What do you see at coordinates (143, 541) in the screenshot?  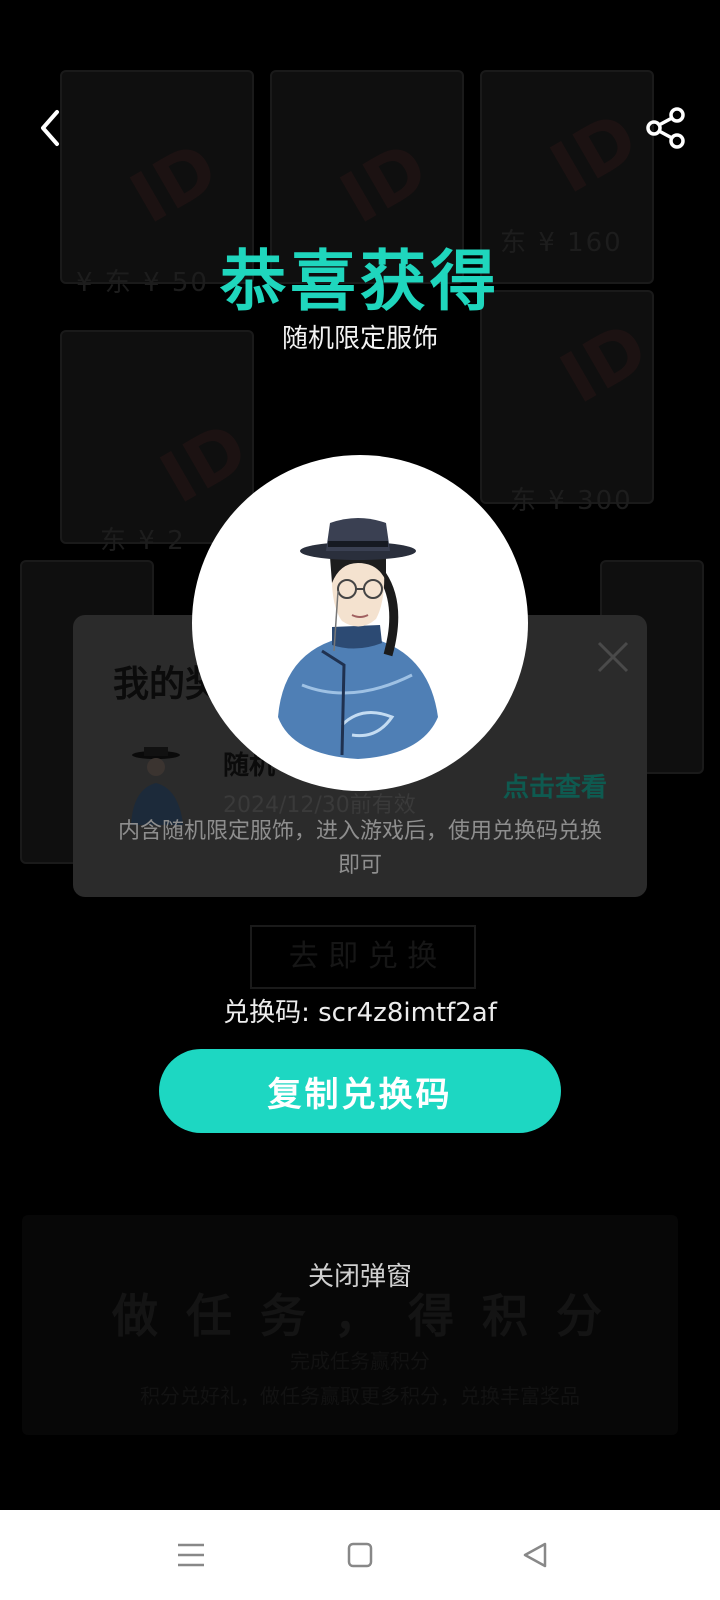 I see `bg-price: 东 ¥ 2` at bounding box center [143, 541].